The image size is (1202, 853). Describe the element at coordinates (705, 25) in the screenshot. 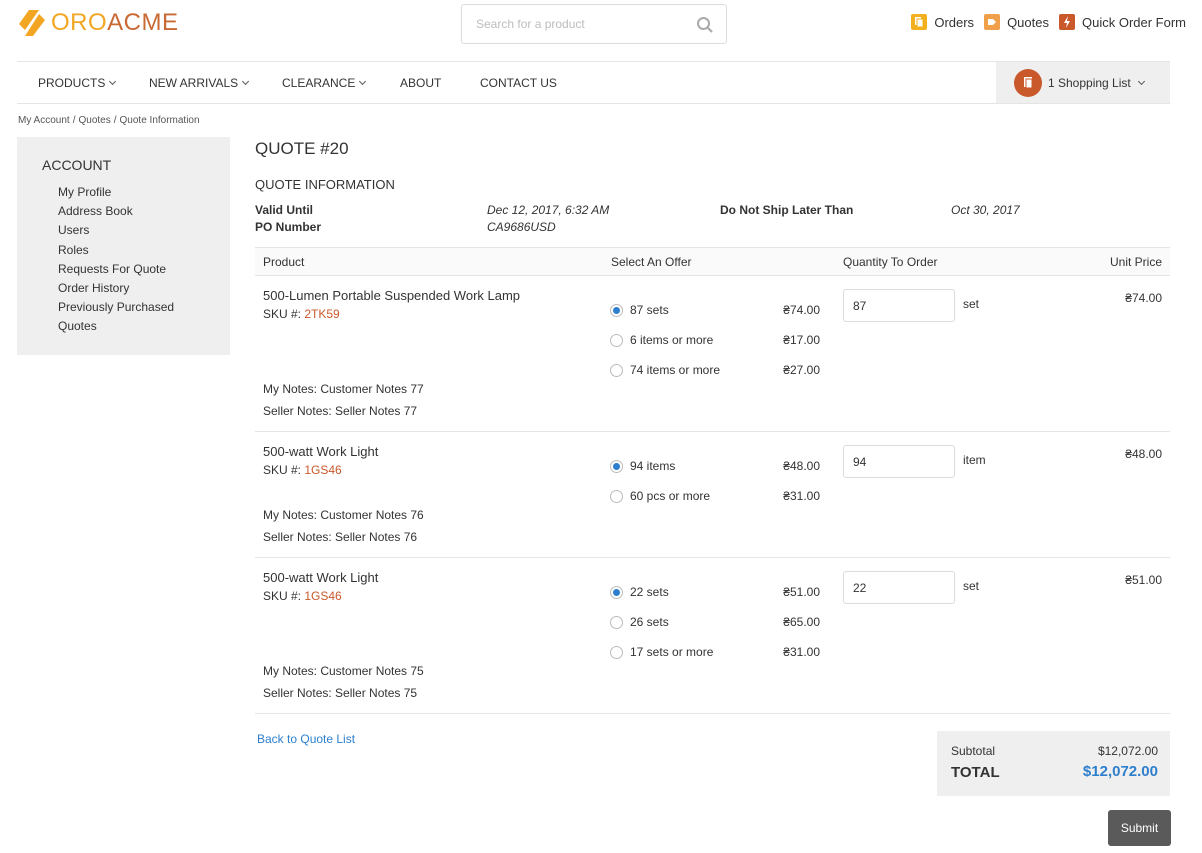

I see `search-icon` at that location.